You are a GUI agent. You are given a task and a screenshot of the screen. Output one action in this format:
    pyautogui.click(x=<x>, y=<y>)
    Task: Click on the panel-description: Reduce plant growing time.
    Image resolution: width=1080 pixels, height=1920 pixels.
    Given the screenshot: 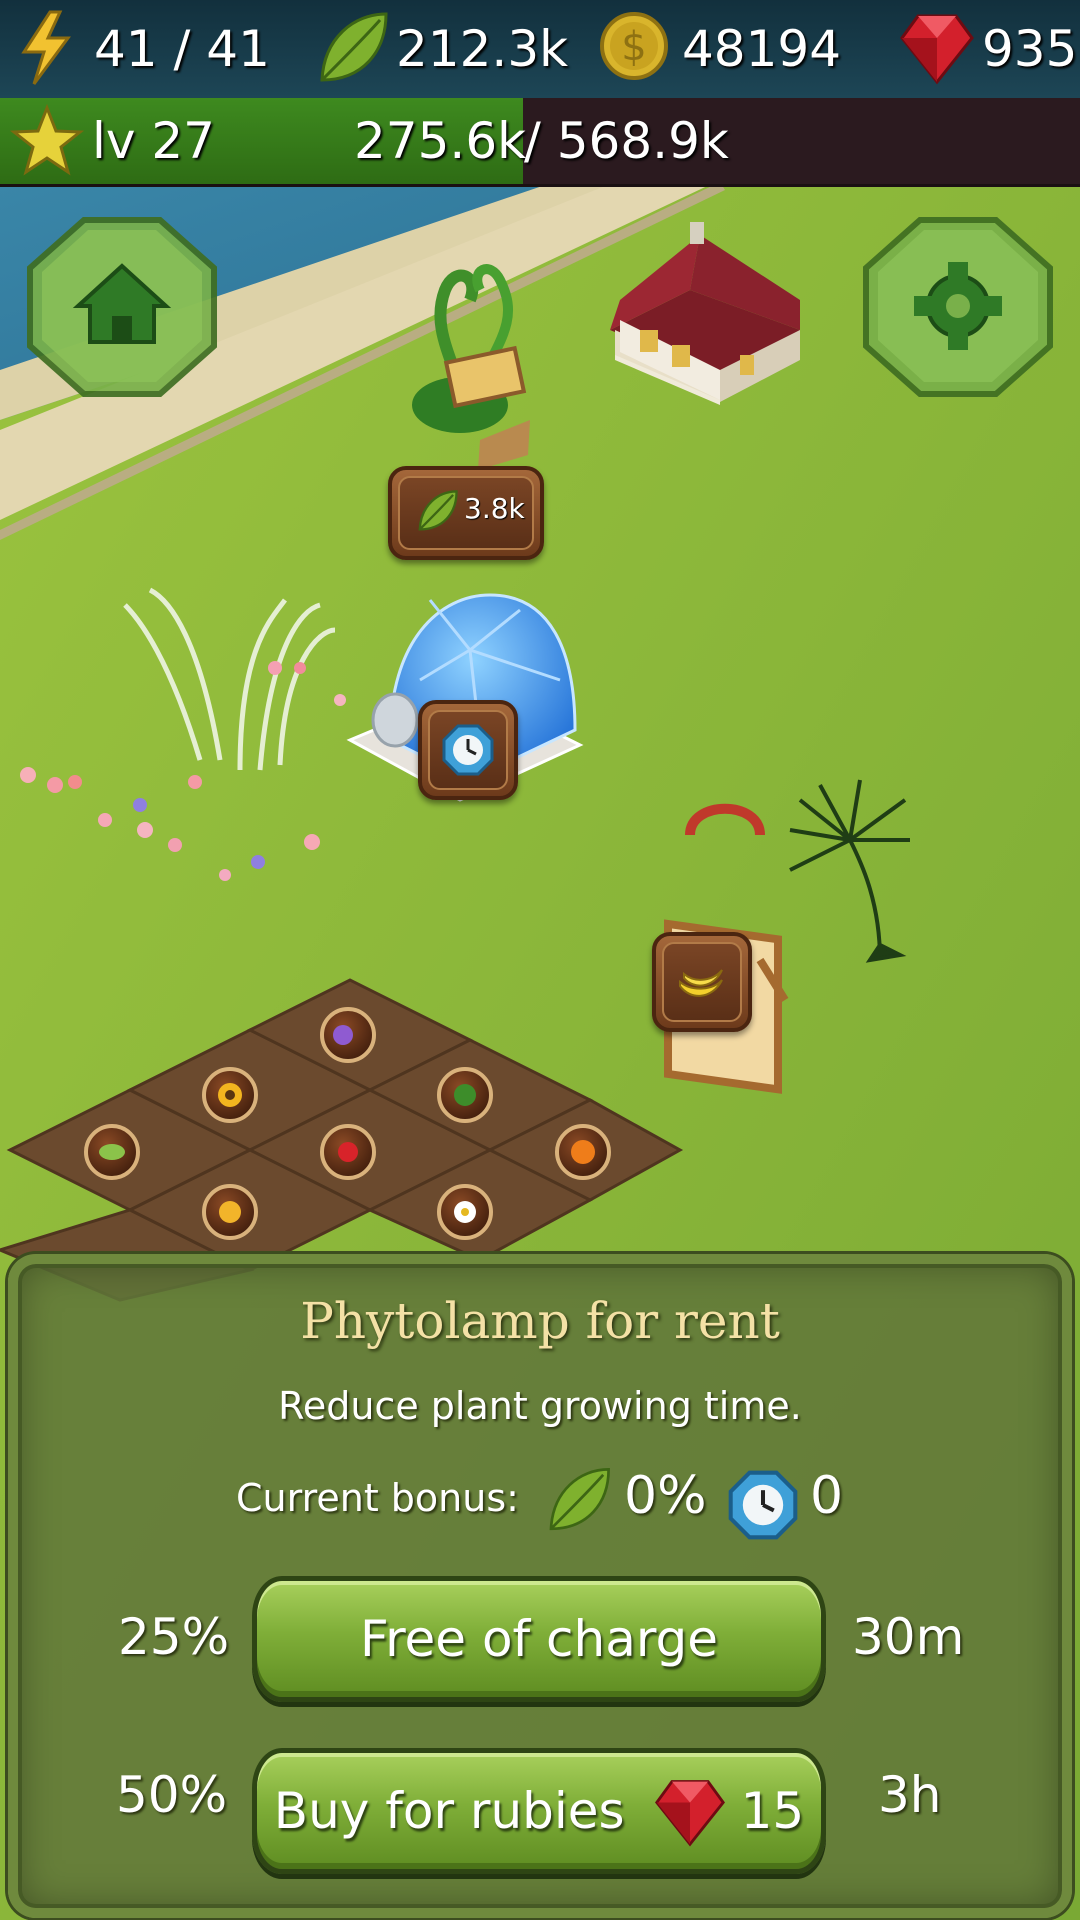 What is the action you would take?
    pyautogui.click(x=540, y=1406)
    